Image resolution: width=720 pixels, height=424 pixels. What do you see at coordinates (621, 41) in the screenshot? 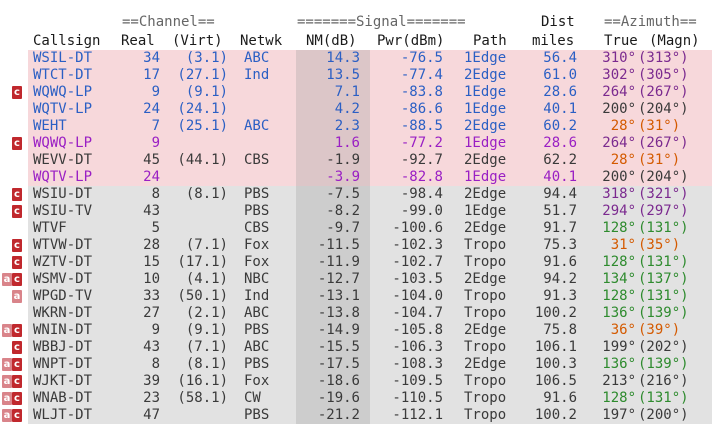
I see `column-header-true: True` at bounding box center [621, 41].